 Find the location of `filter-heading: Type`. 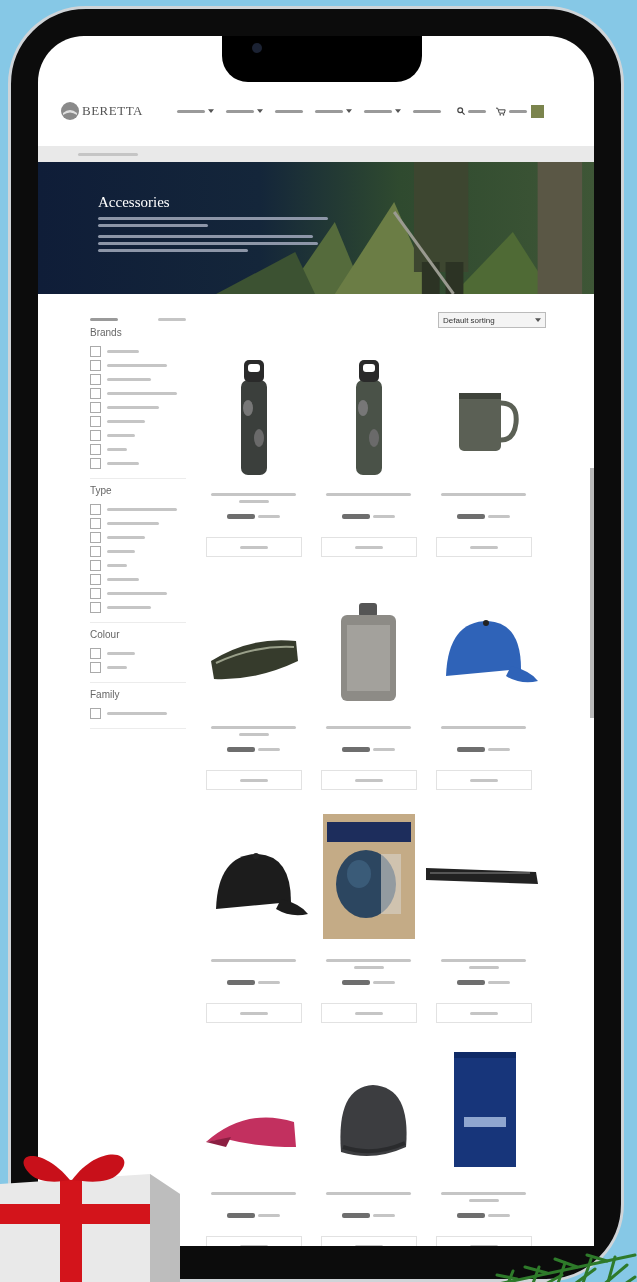

filter-heading: Type is located at coordinates (101, 490).